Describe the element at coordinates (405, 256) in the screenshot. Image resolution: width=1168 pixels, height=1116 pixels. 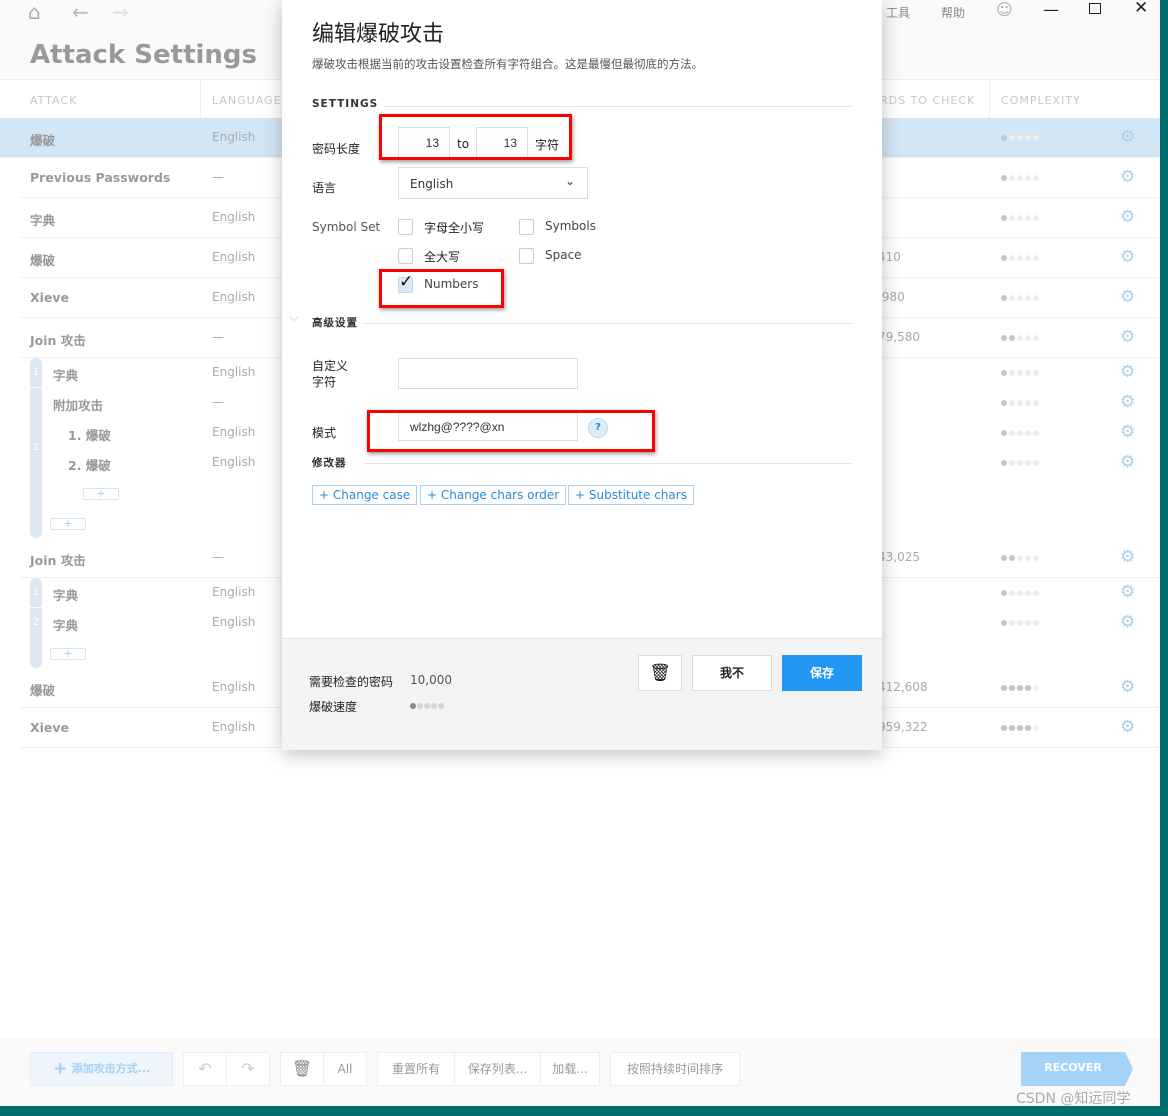
I see `uppercase-checkbox` at that location.